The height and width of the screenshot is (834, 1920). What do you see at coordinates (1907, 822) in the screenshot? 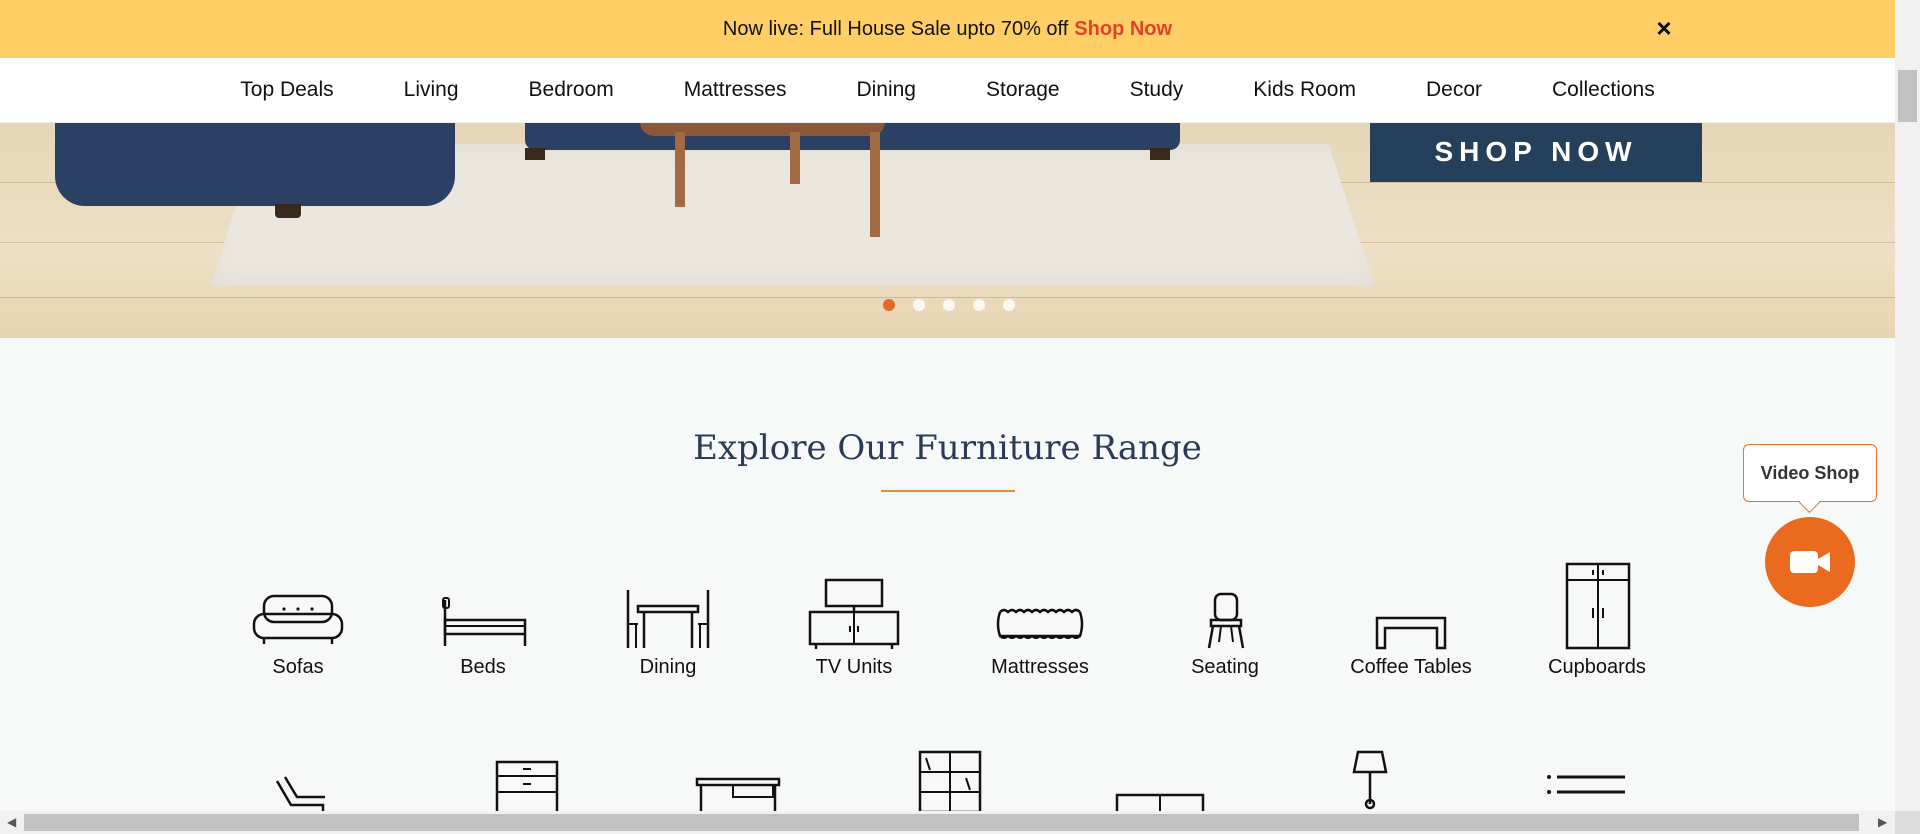
I see `scrollbar-corner` at bounding box center [1907, 822].